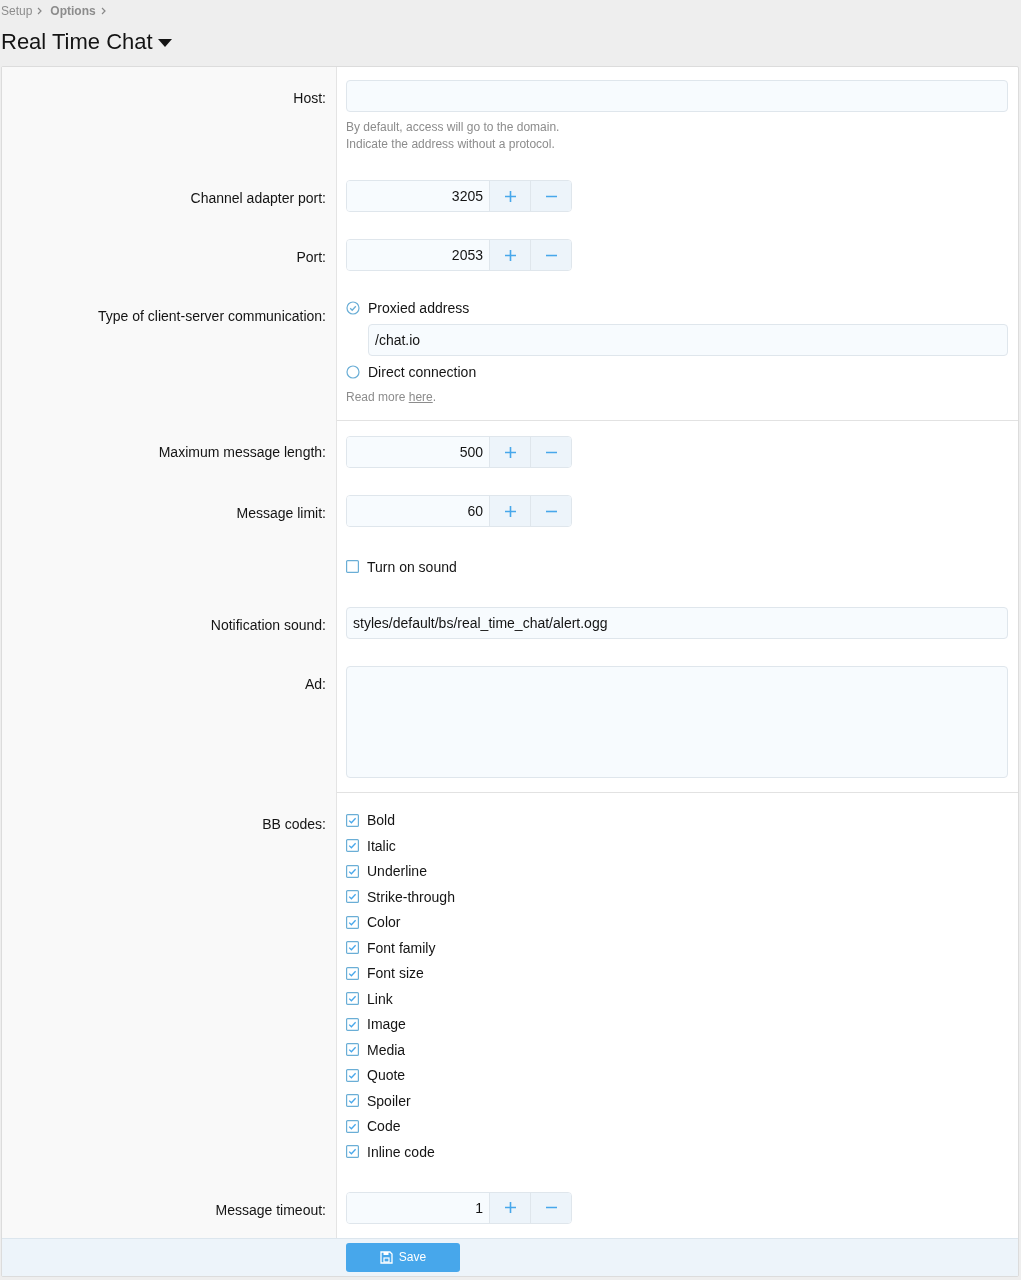  What do you see at coordinates (268, 624) in the screenshot?
I see `field-label: Notification sound:` at bounding box center [268, 624].